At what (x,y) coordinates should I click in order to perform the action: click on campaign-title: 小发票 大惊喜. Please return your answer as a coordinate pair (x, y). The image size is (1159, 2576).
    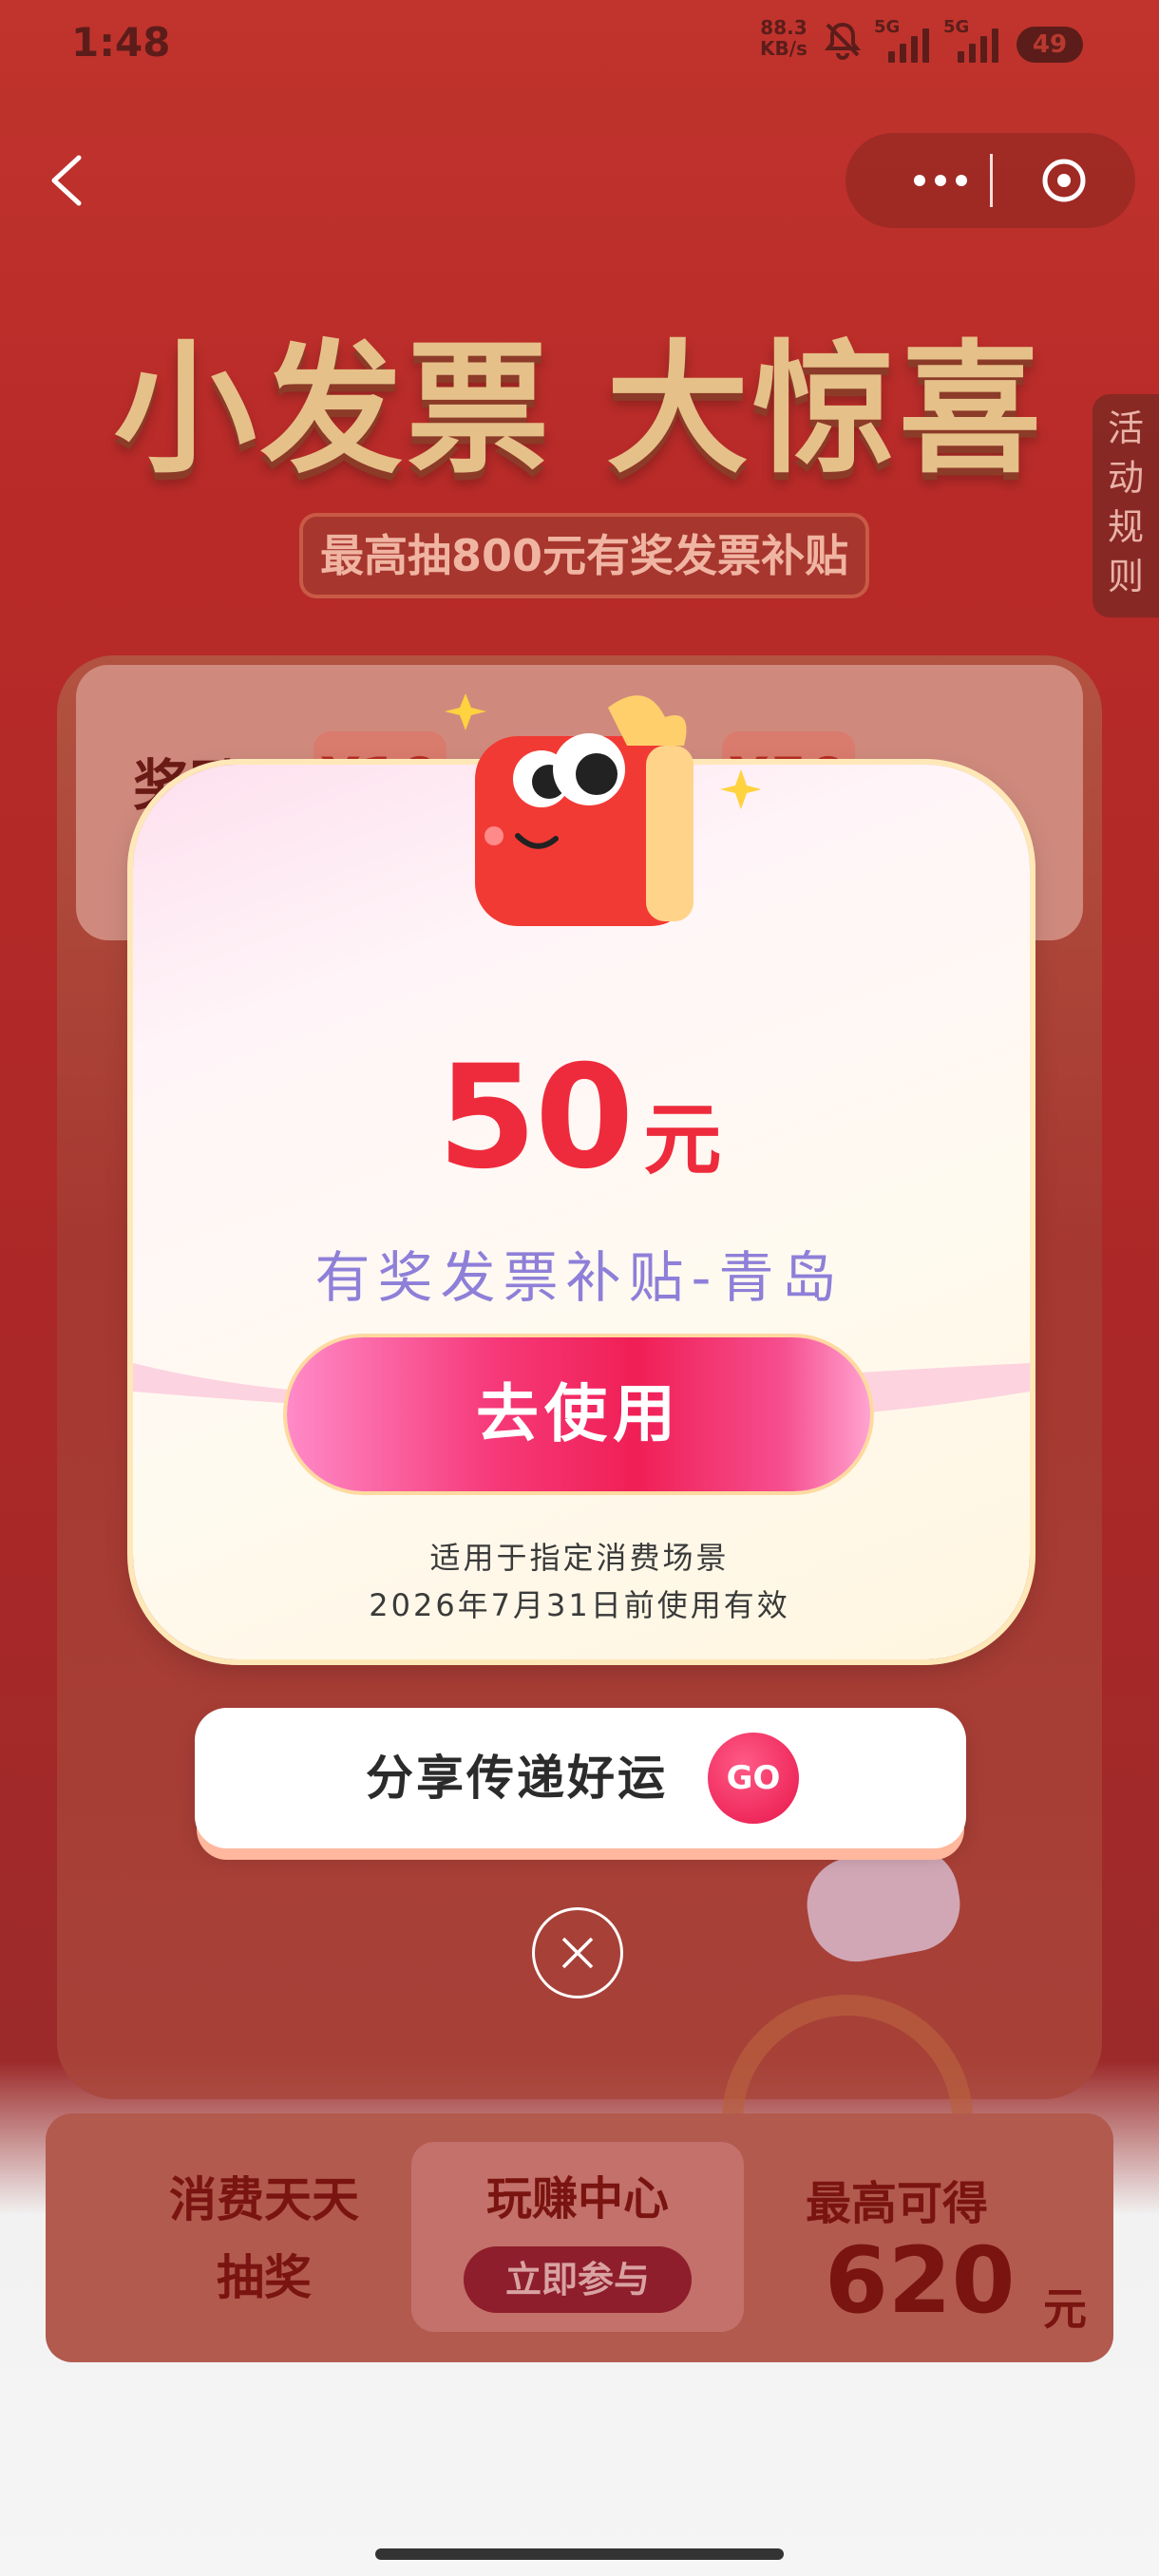
    Looking at the image, I should click on (579, 410).